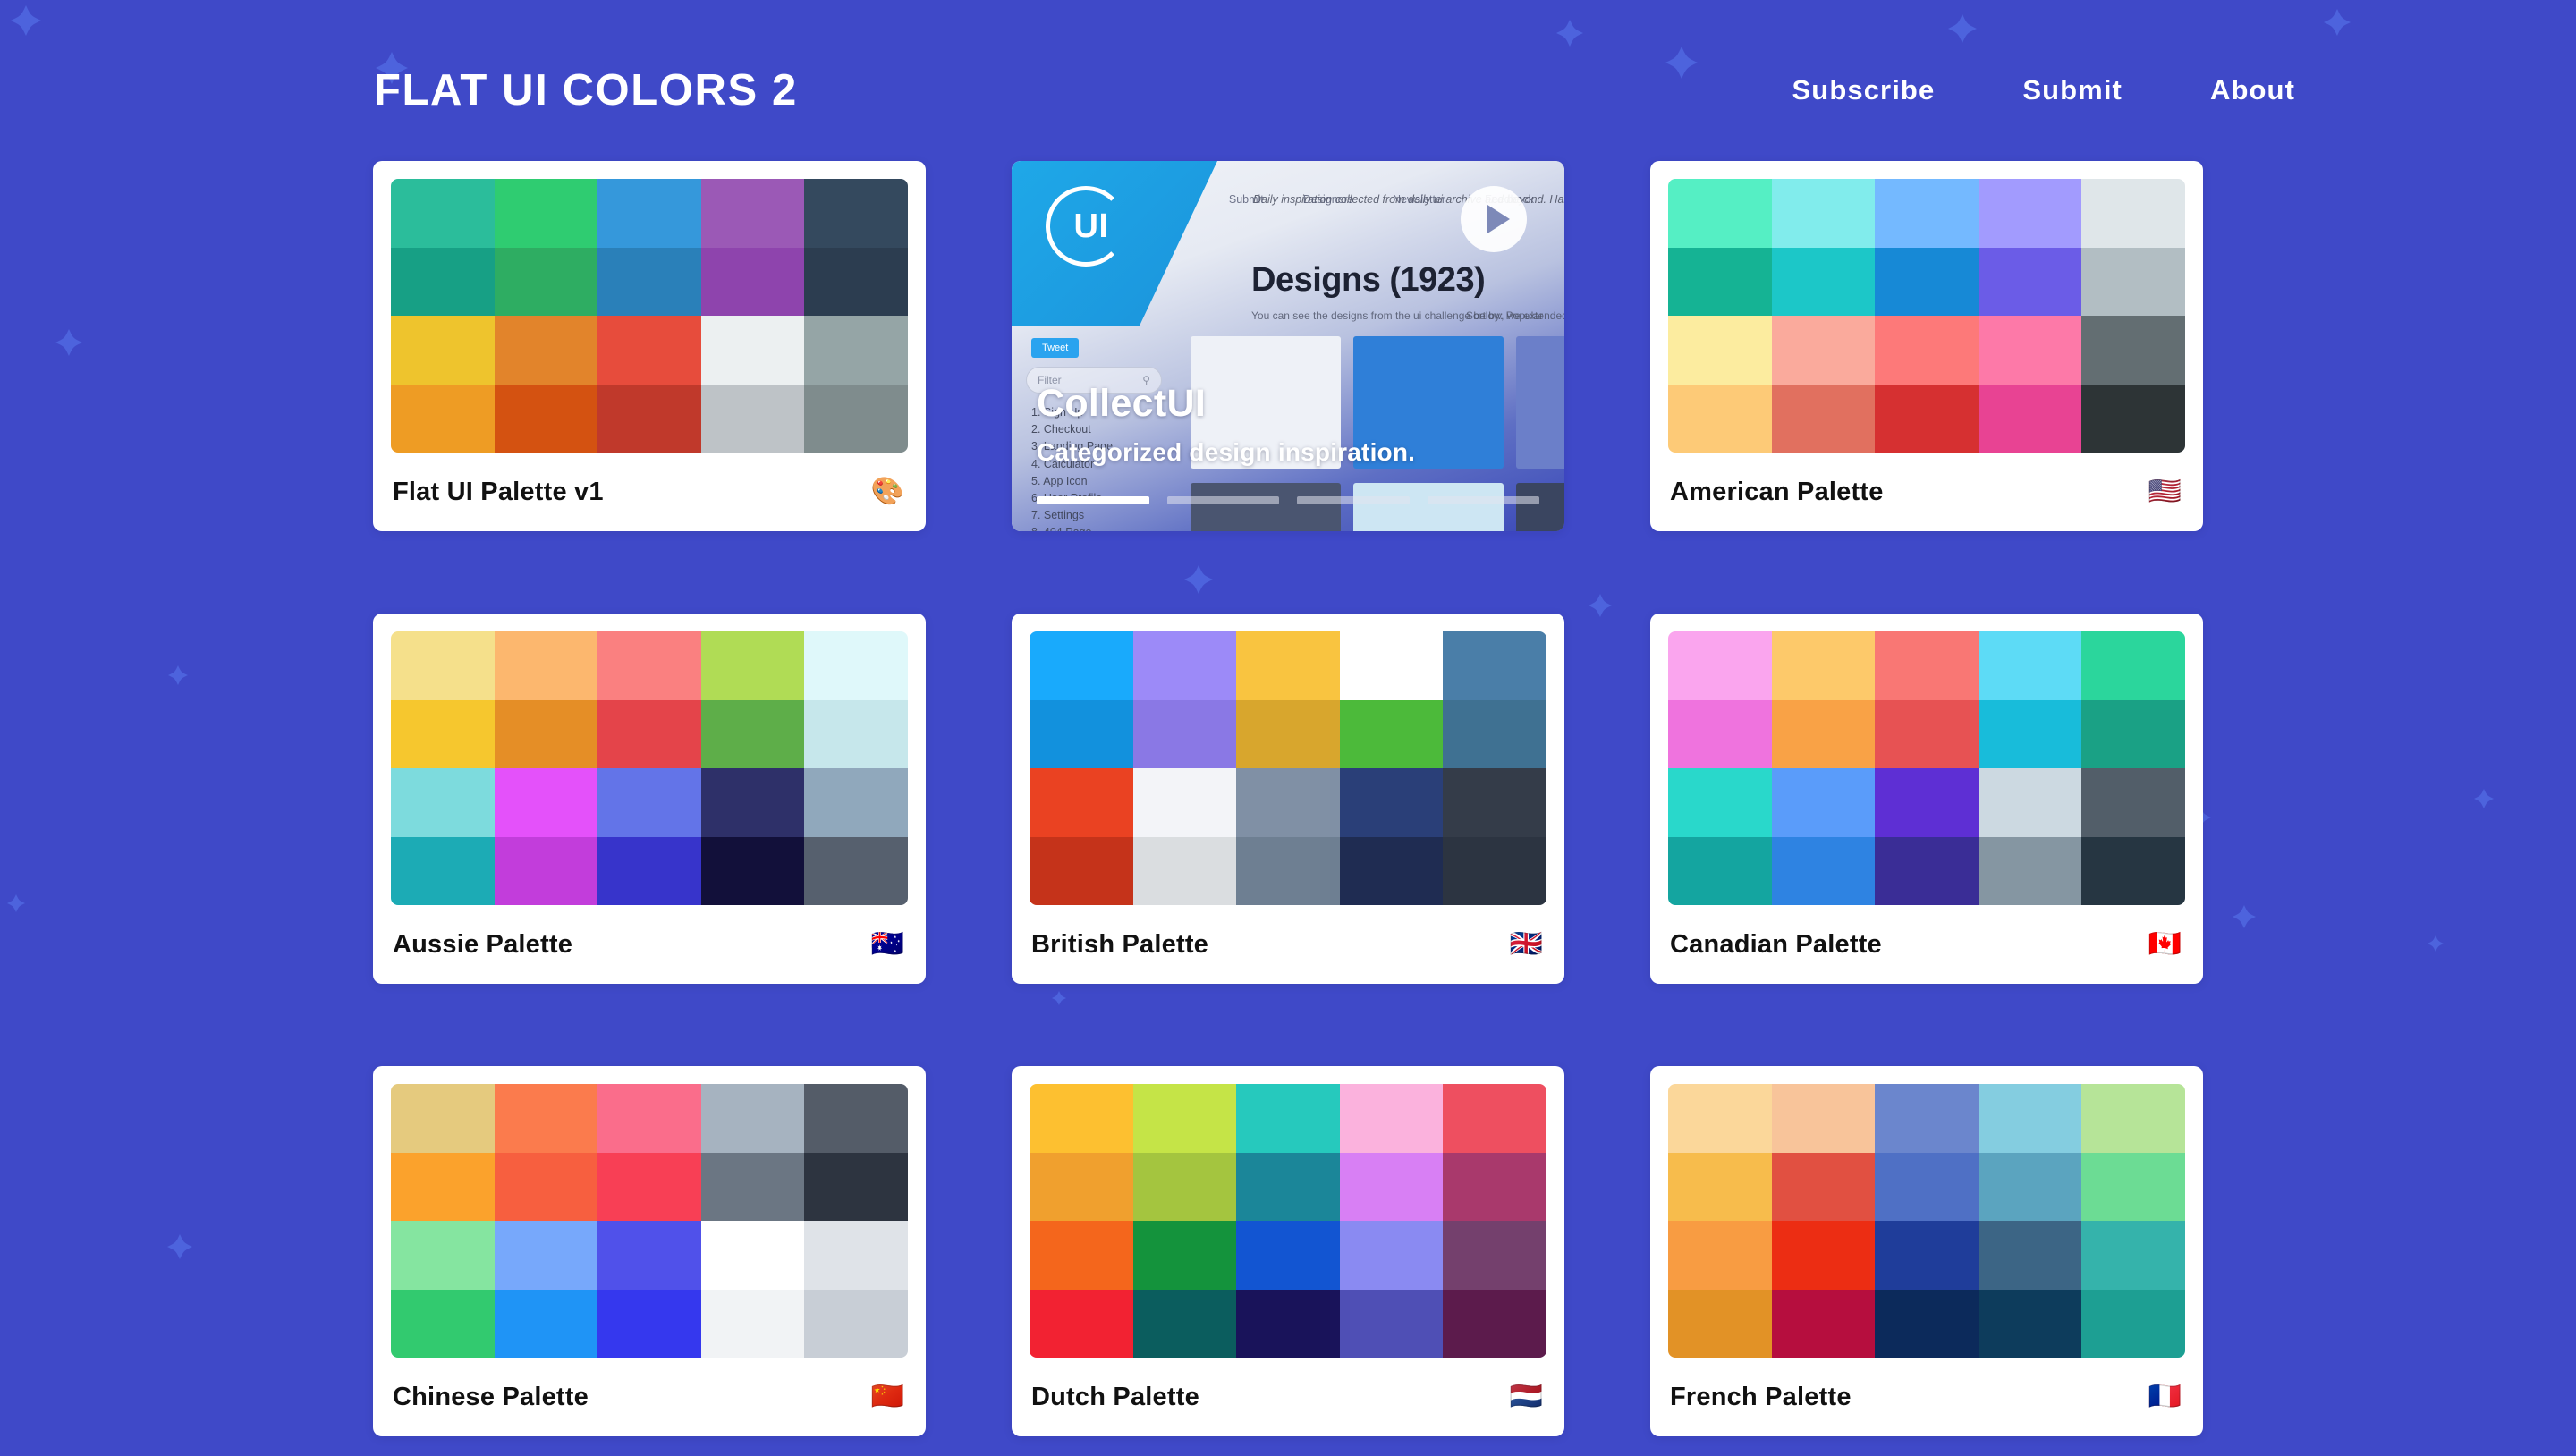 The height and width of the screenshot is (1456, 2576). I want to click on nav-link-submit: Submit, so click(2072, 90).